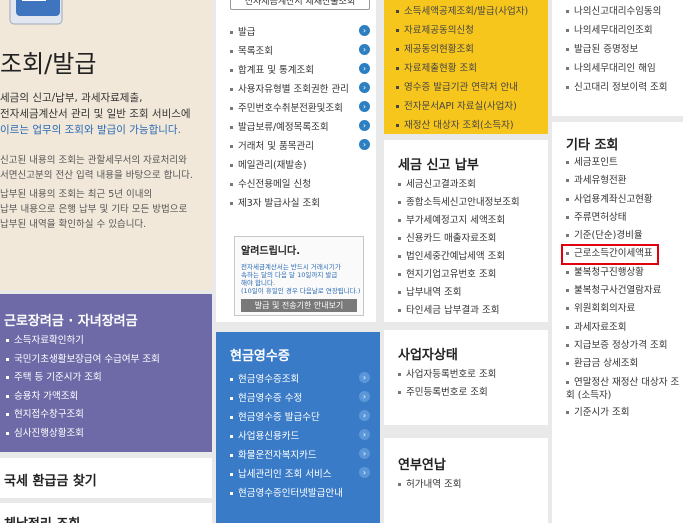 This screenshot has height=523, width=683. Describe the element at coordinates (300, 108) in the screenshot. I see `etax-item: 주민번호수취분전환및조회 ›` at that location.